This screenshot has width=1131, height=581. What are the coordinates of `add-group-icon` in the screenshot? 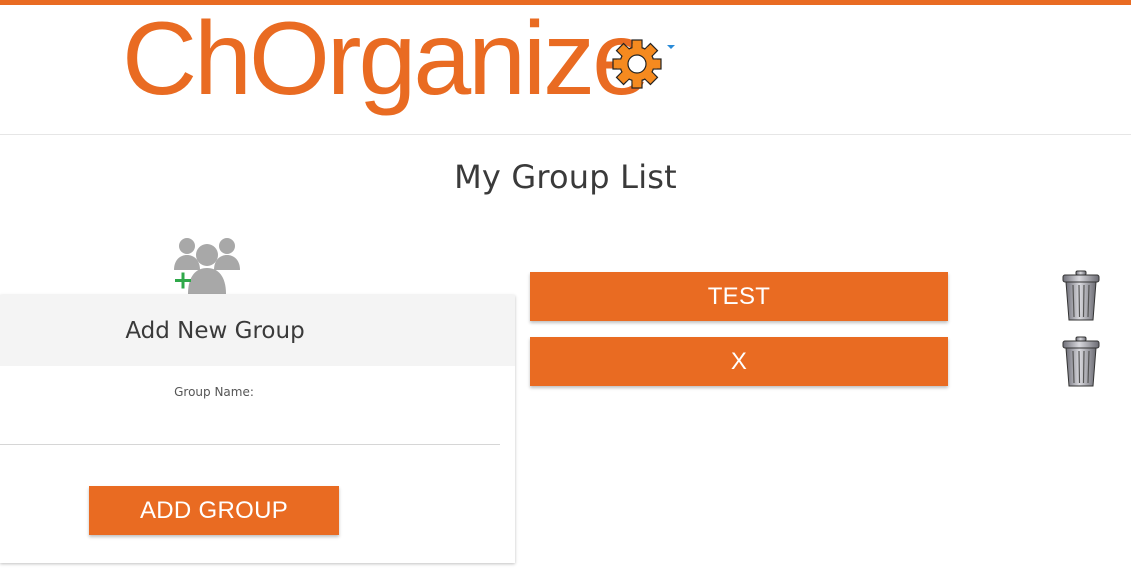 It's located at (207, 264).